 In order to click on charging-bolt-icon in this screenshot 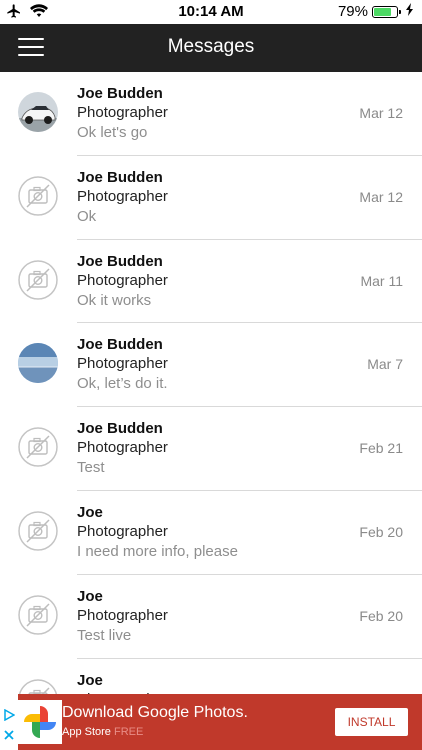, I will do `click(410, 11)`.